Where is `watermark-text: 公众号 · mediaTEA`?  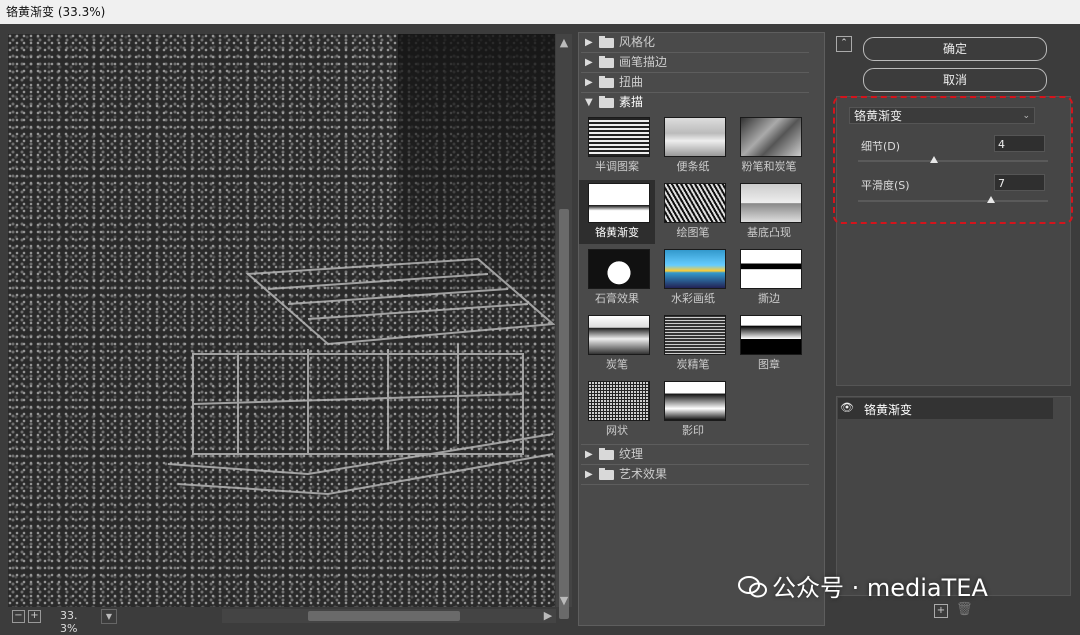
watermark-text: 公众号 · mediaTEA is located at coordinates (880, 588).